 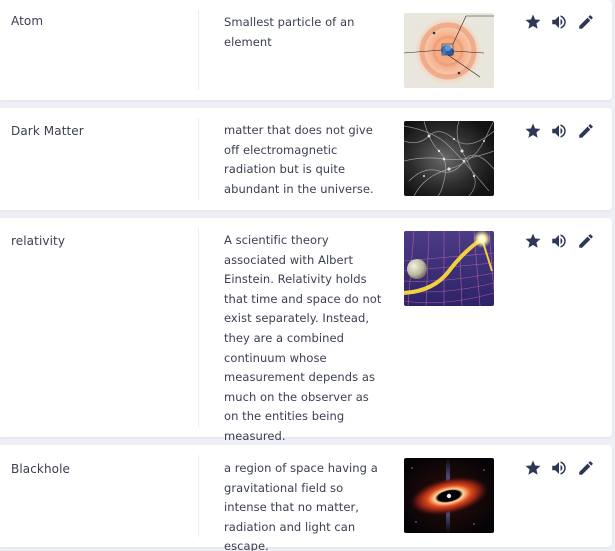 What do you see at coordinates (41, 469) in the screenshot?
I see `term-text: Blackhole` at bounding box center [41, 469].